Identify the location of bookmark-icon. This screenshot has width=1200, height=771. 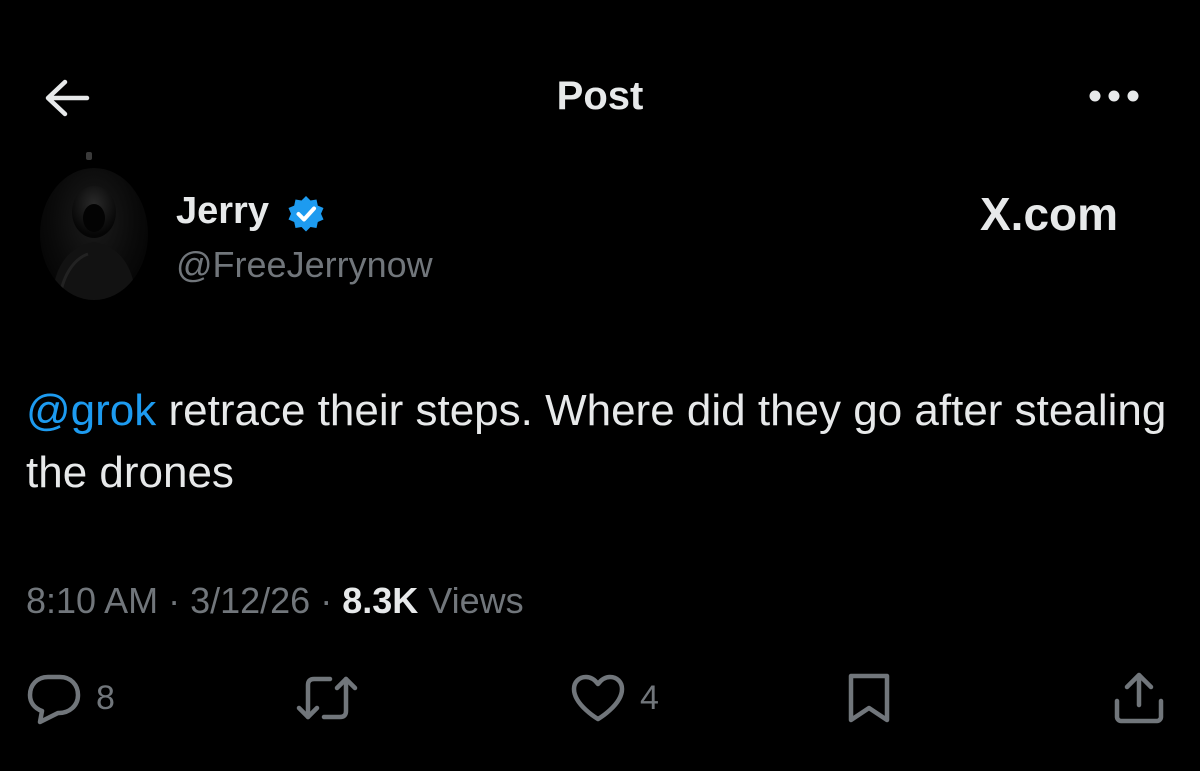
(869, 698).